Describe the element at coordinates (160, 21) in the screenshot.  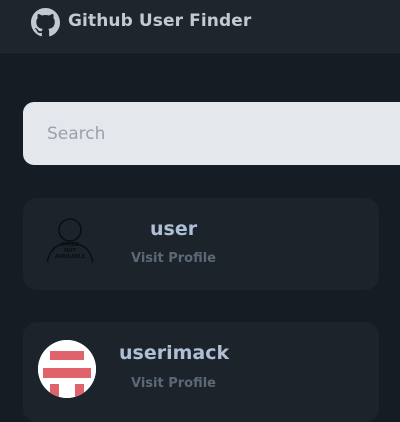
I see `app-title: Github User Finder` at that location.